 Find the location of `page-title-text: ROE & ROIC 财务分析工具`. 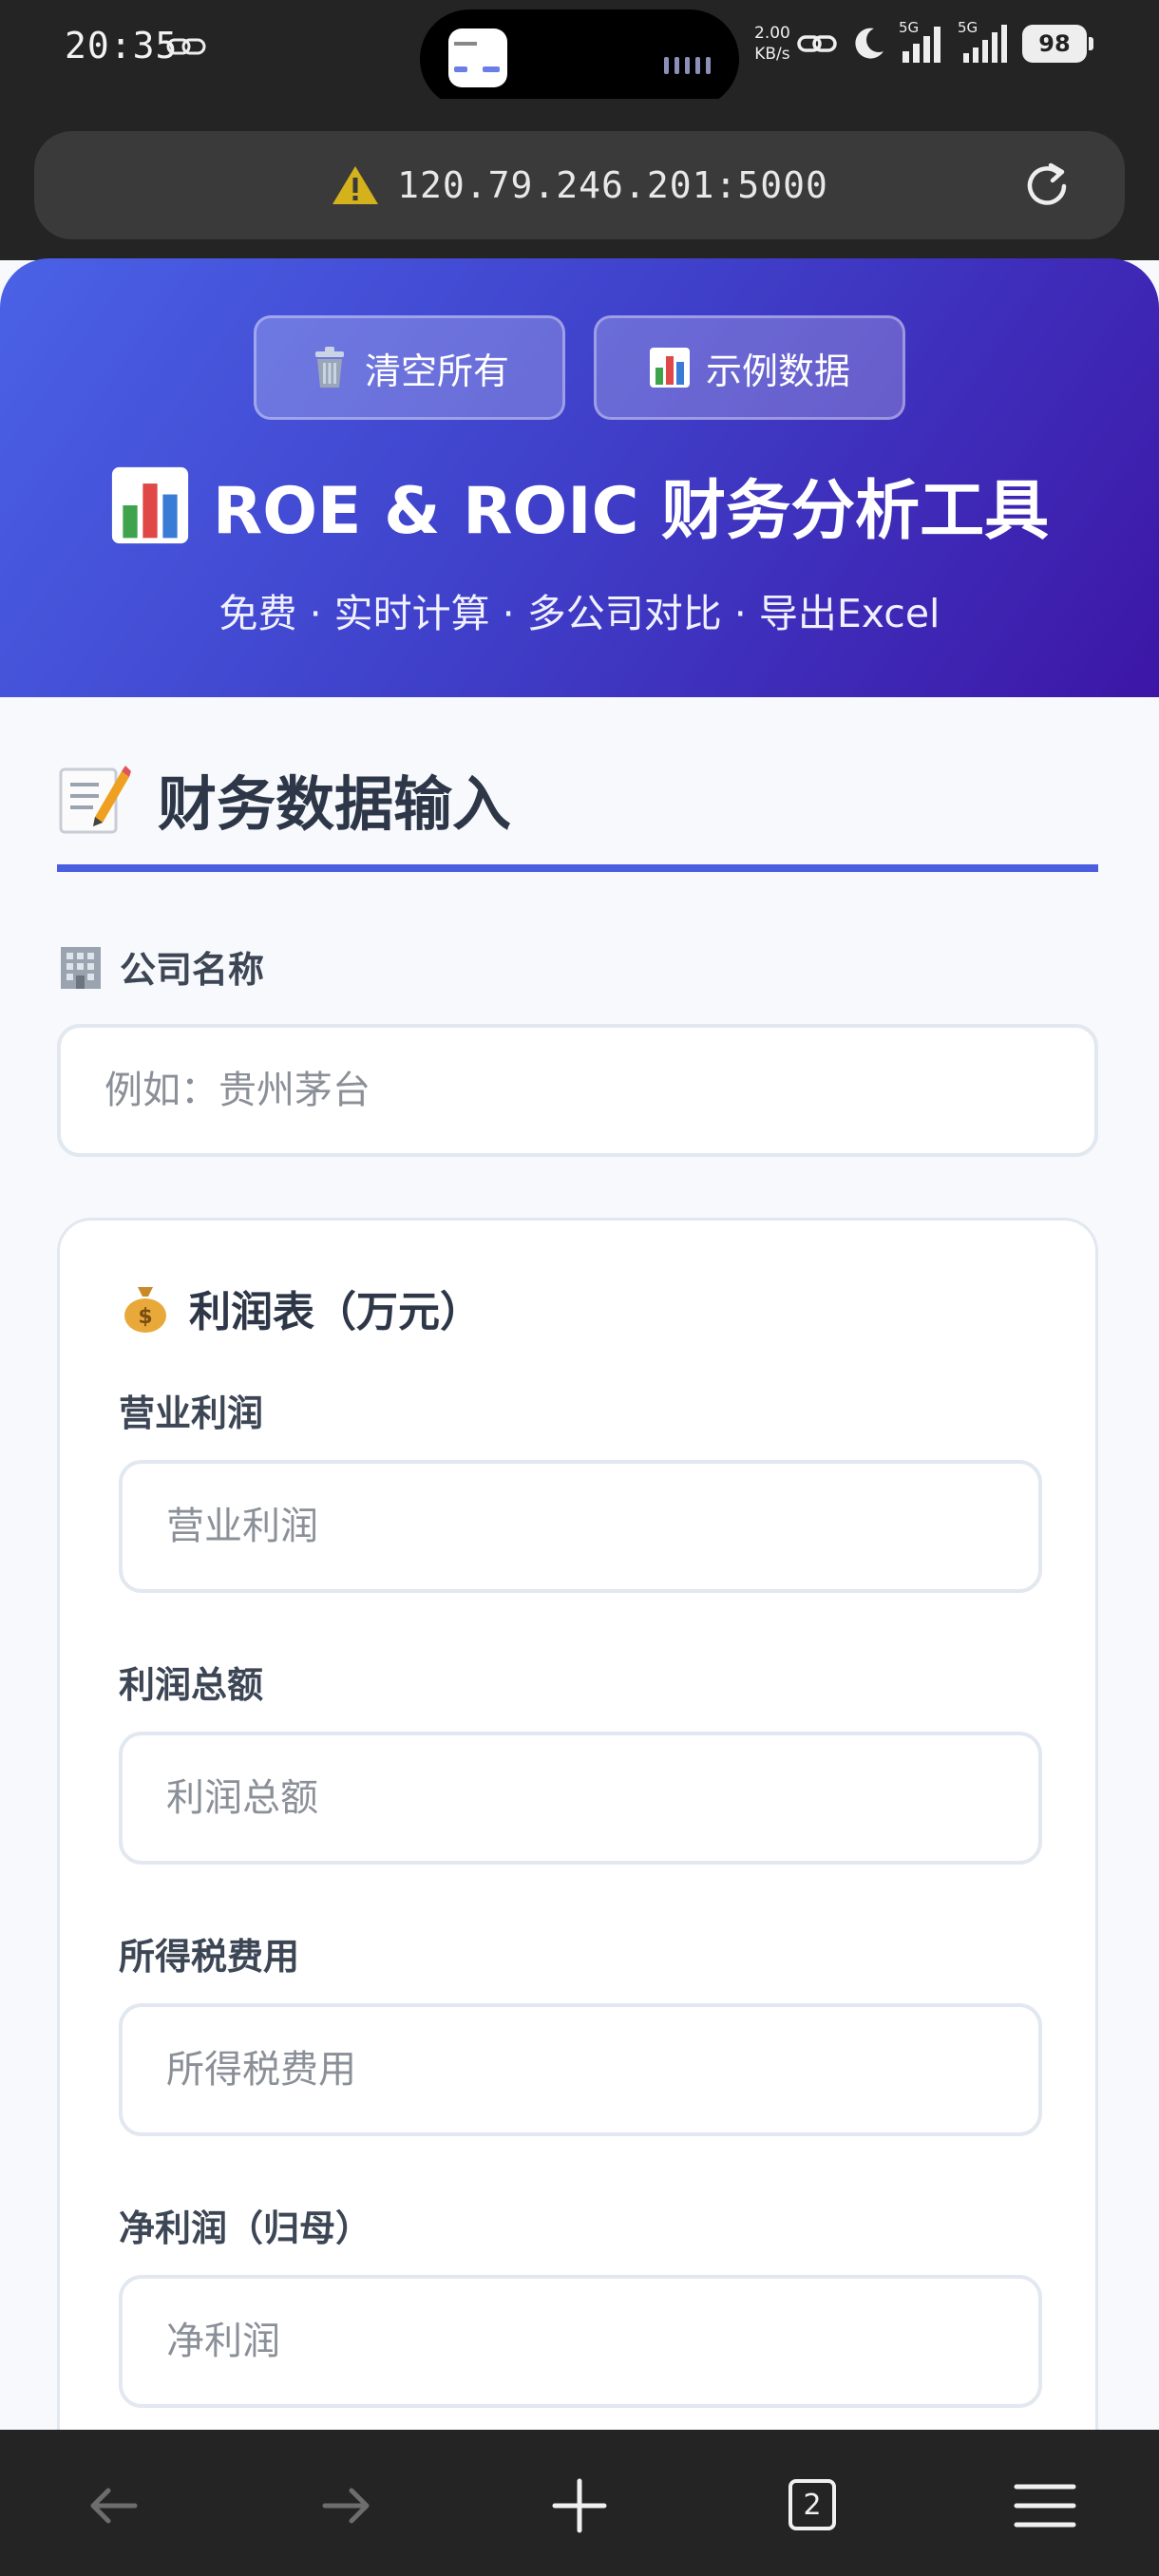

page-title-text: ROE & ROIC 财务分析工具 is located at coordinates (631, 511).